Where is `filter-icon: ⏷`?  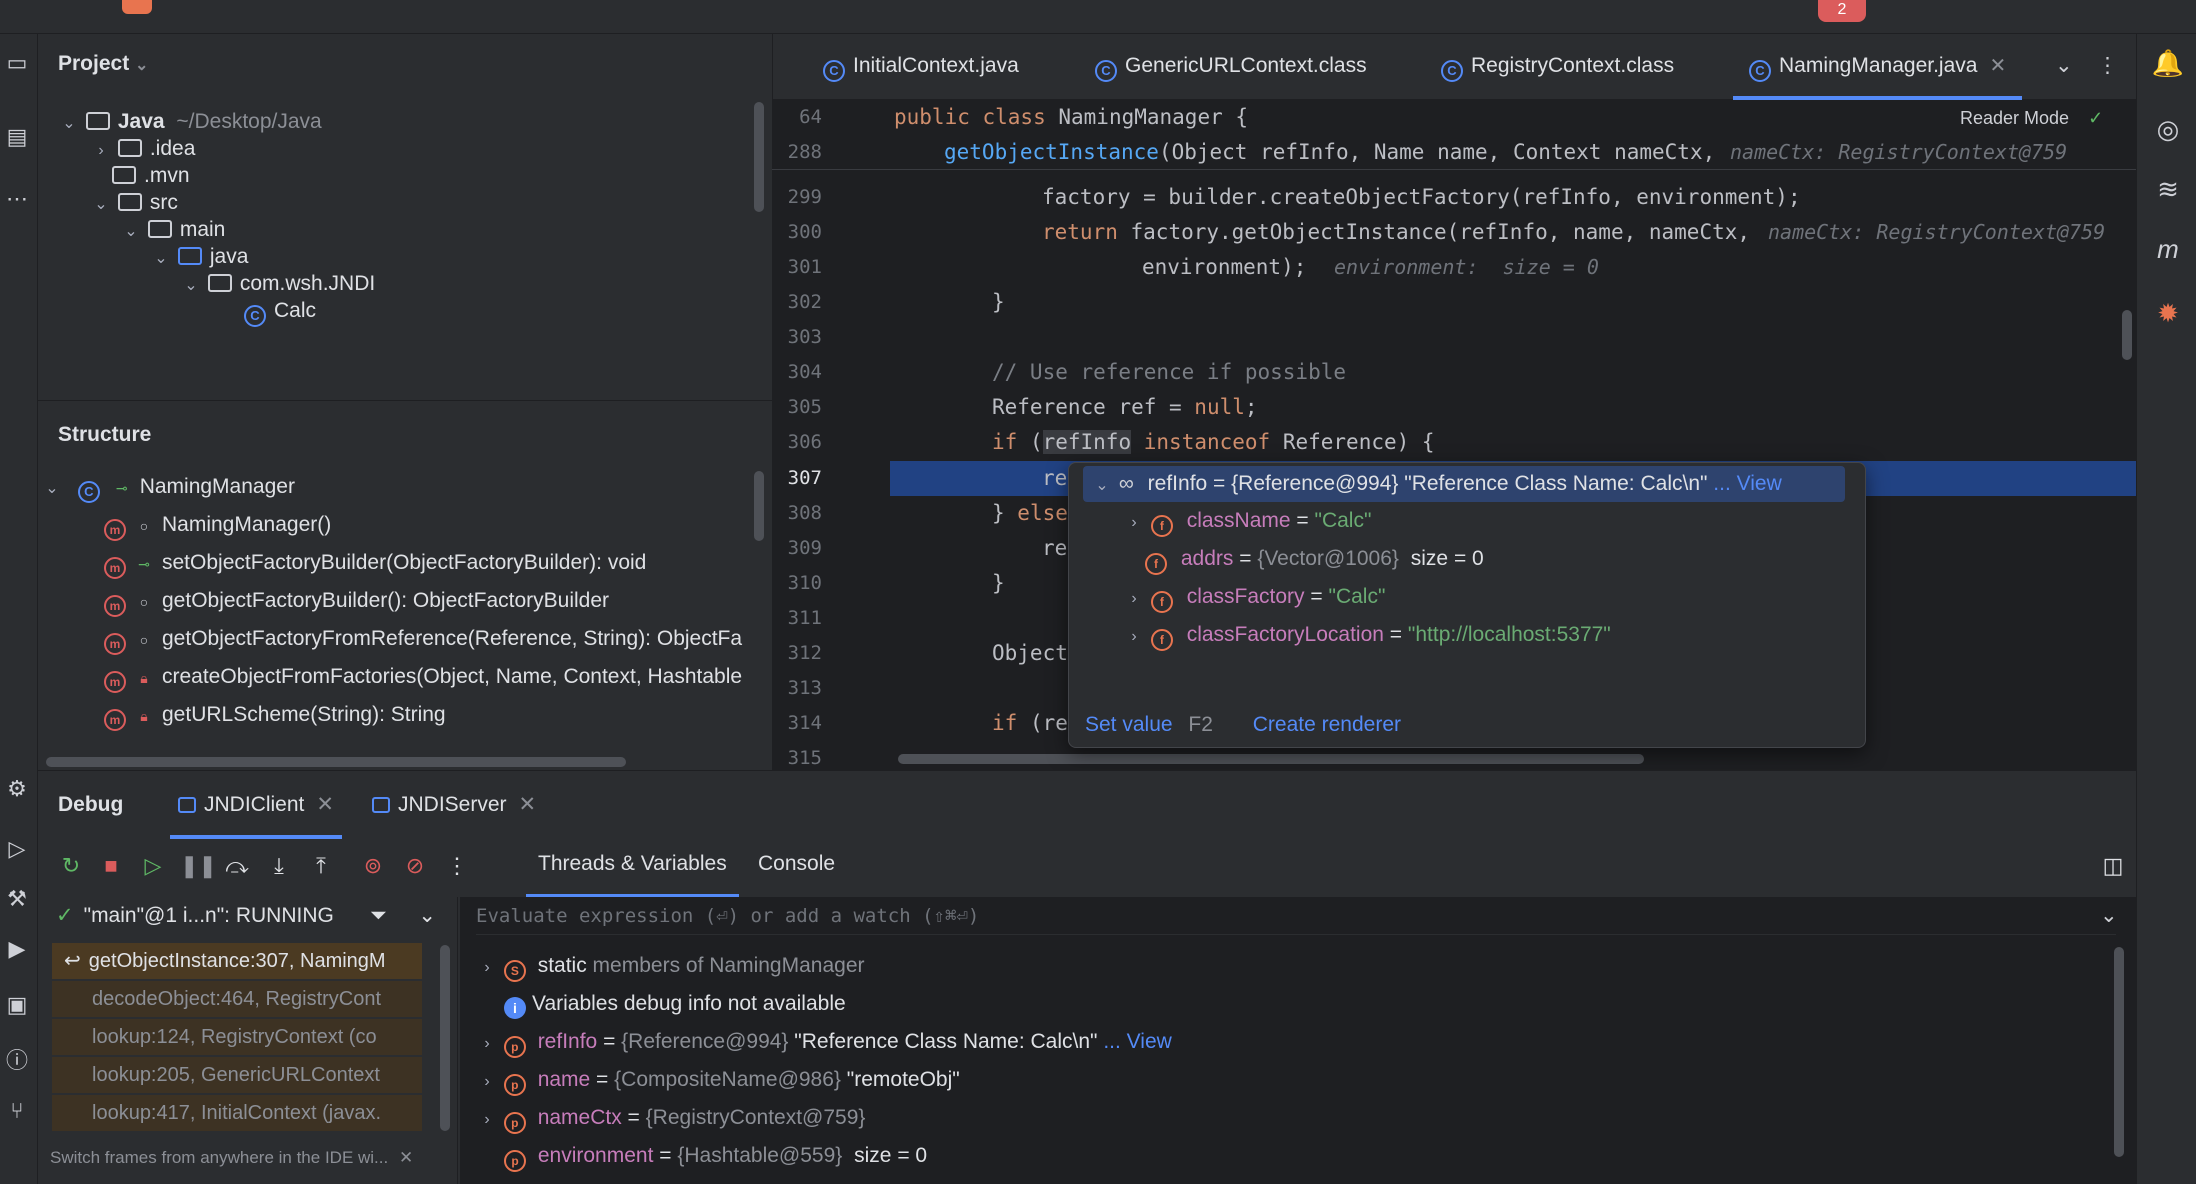 filter-icon: ⏷ is located at coordinates (378, 915).